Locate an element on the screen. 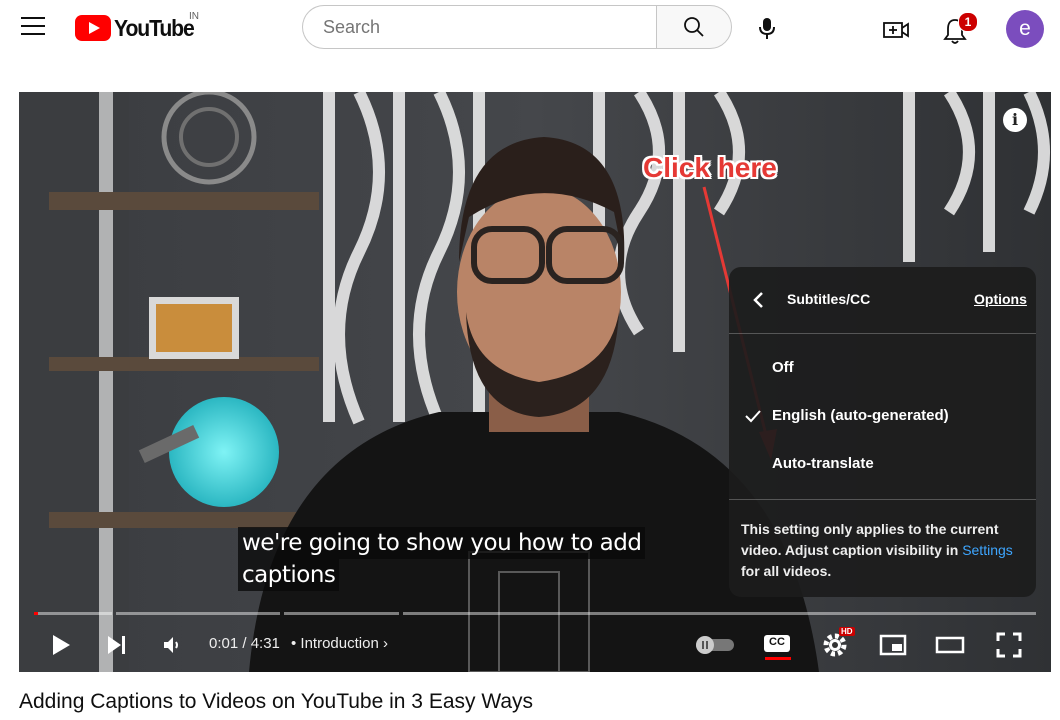 Image resolution: width=1060 pixels, height=720 pixels. time-display: 0:01 / 4:31 is located at coordinates (244, 643).